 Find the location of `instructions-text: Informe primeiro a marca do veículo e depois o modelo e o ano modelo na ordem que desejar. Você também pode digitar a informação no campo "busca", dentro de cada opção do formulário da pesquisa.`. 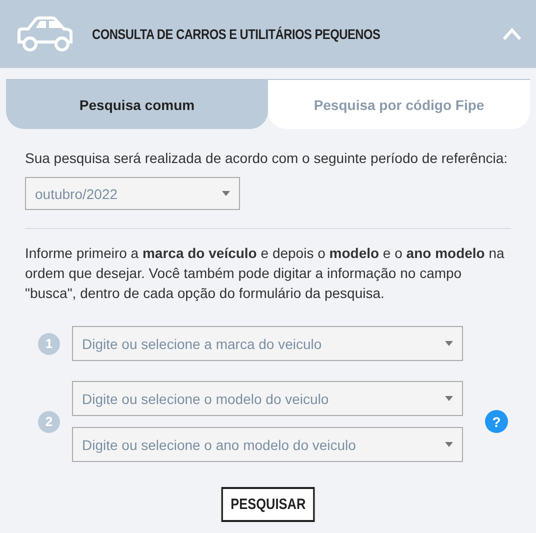

instructions-text: Informe primeiro a marca do veículo e depois o modelo e o ano modelo na ordem que desejar. Você também pode digitar a informação no campo "busca", dentro de cada opção do formulário da pesquisa. is located at coordinates (265, 273).